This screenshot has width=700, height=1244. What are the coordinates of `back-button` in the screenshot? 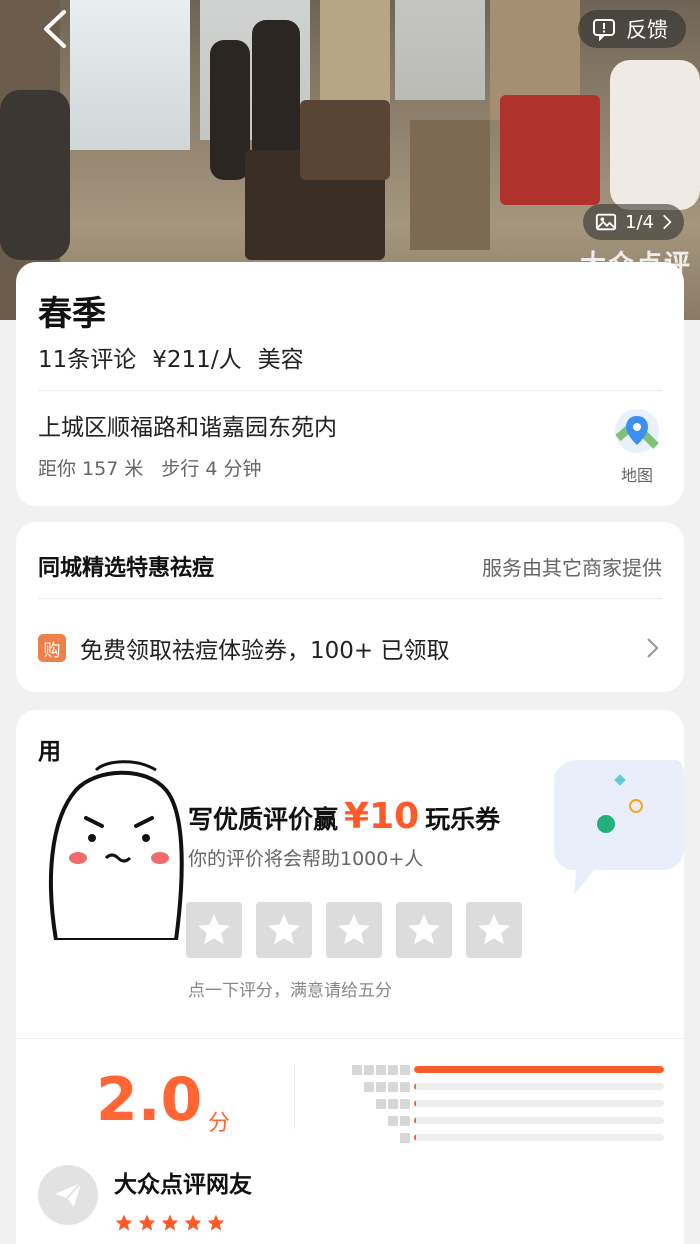 It's located at (57, 29).